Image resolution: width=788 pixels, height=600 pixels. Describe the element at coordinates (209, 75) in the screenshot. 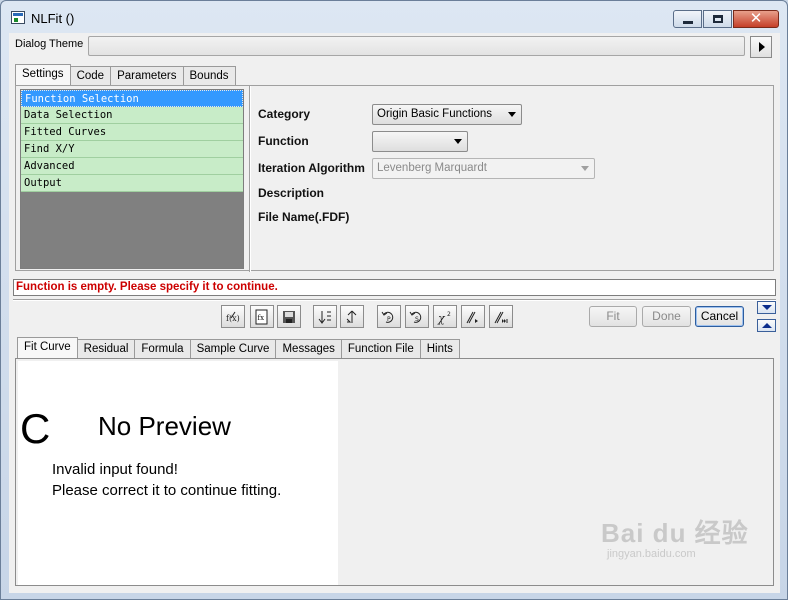

I see `tab-bounds: Bounds` at that location.